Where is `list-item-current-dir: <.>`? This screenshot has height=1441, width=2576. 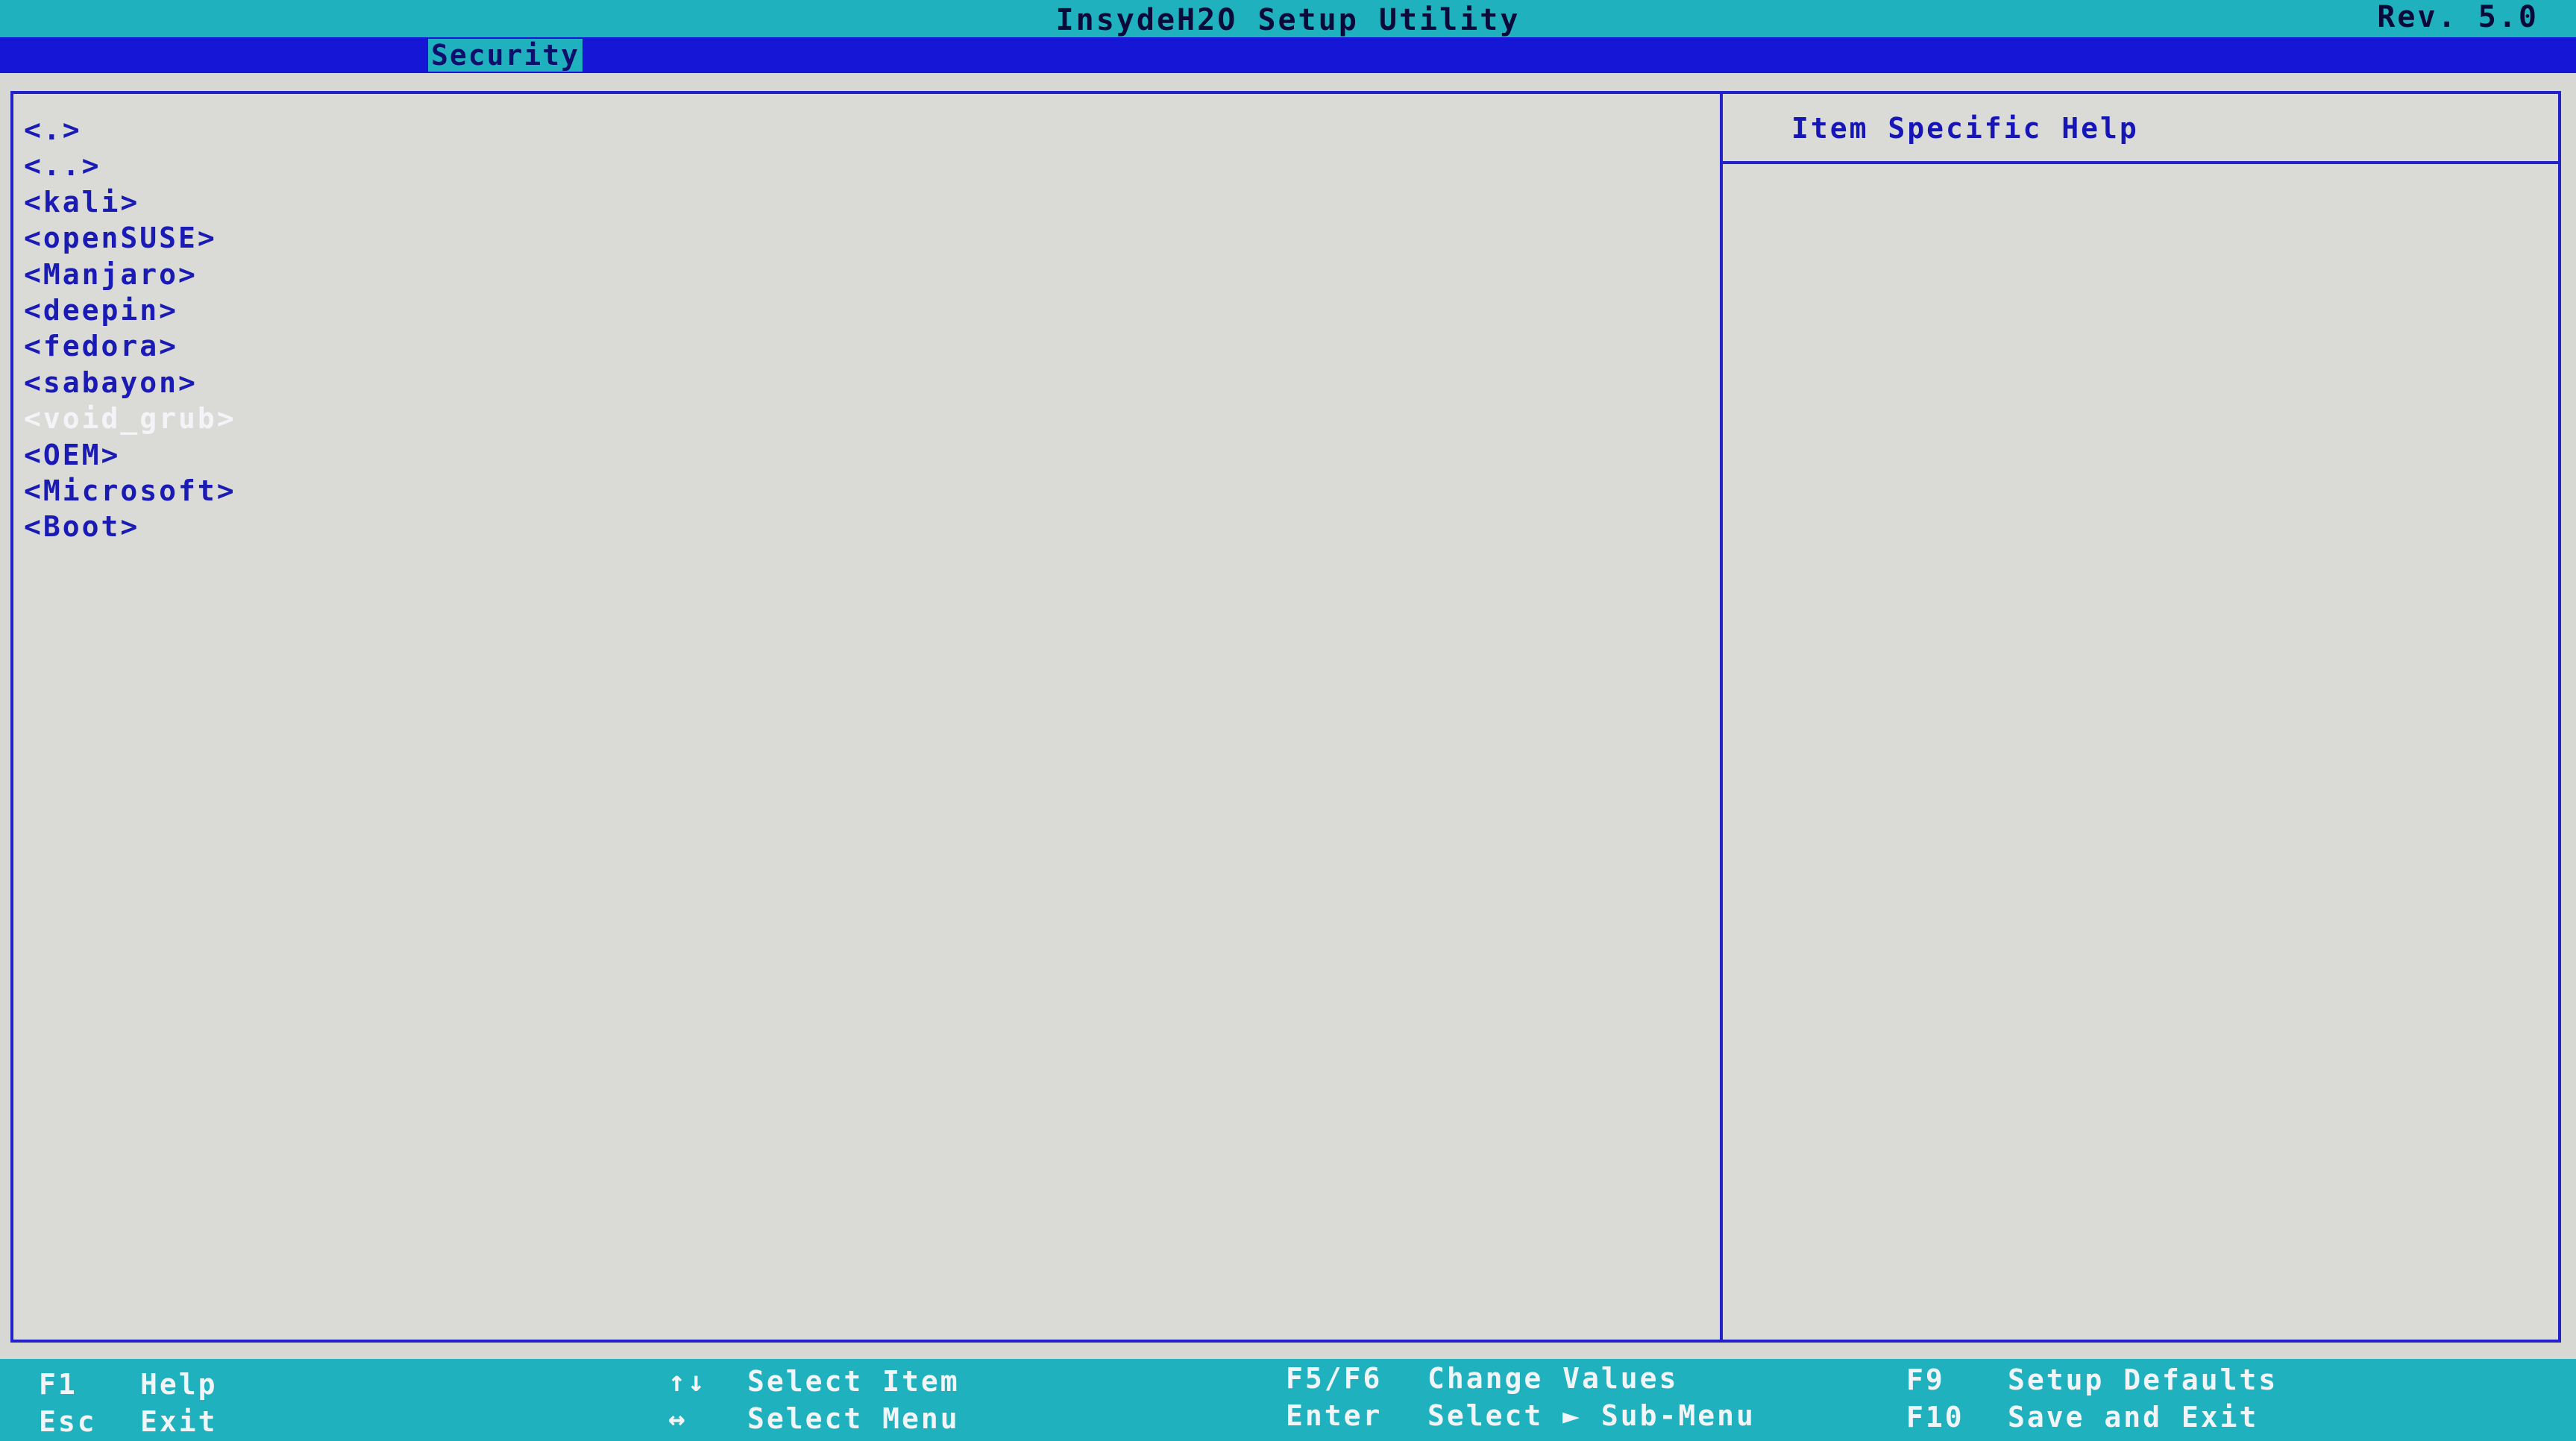
list-item-current-dir: <.> is located at coordinates (130, 130).